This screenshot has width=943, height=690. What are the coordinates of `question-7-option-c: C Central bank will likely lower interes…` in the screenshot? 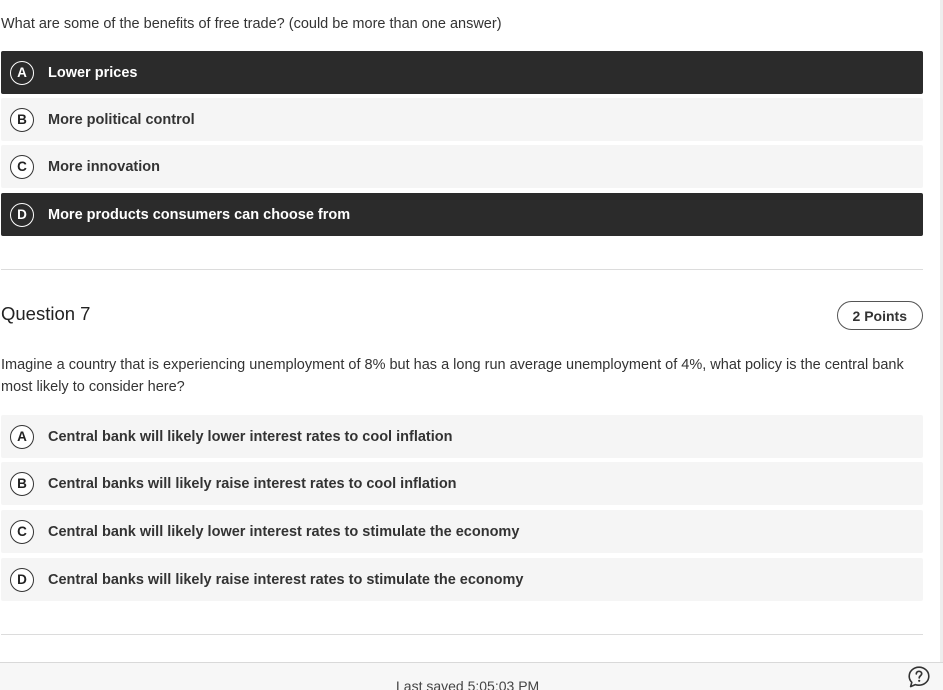 It's located at (462, 531).